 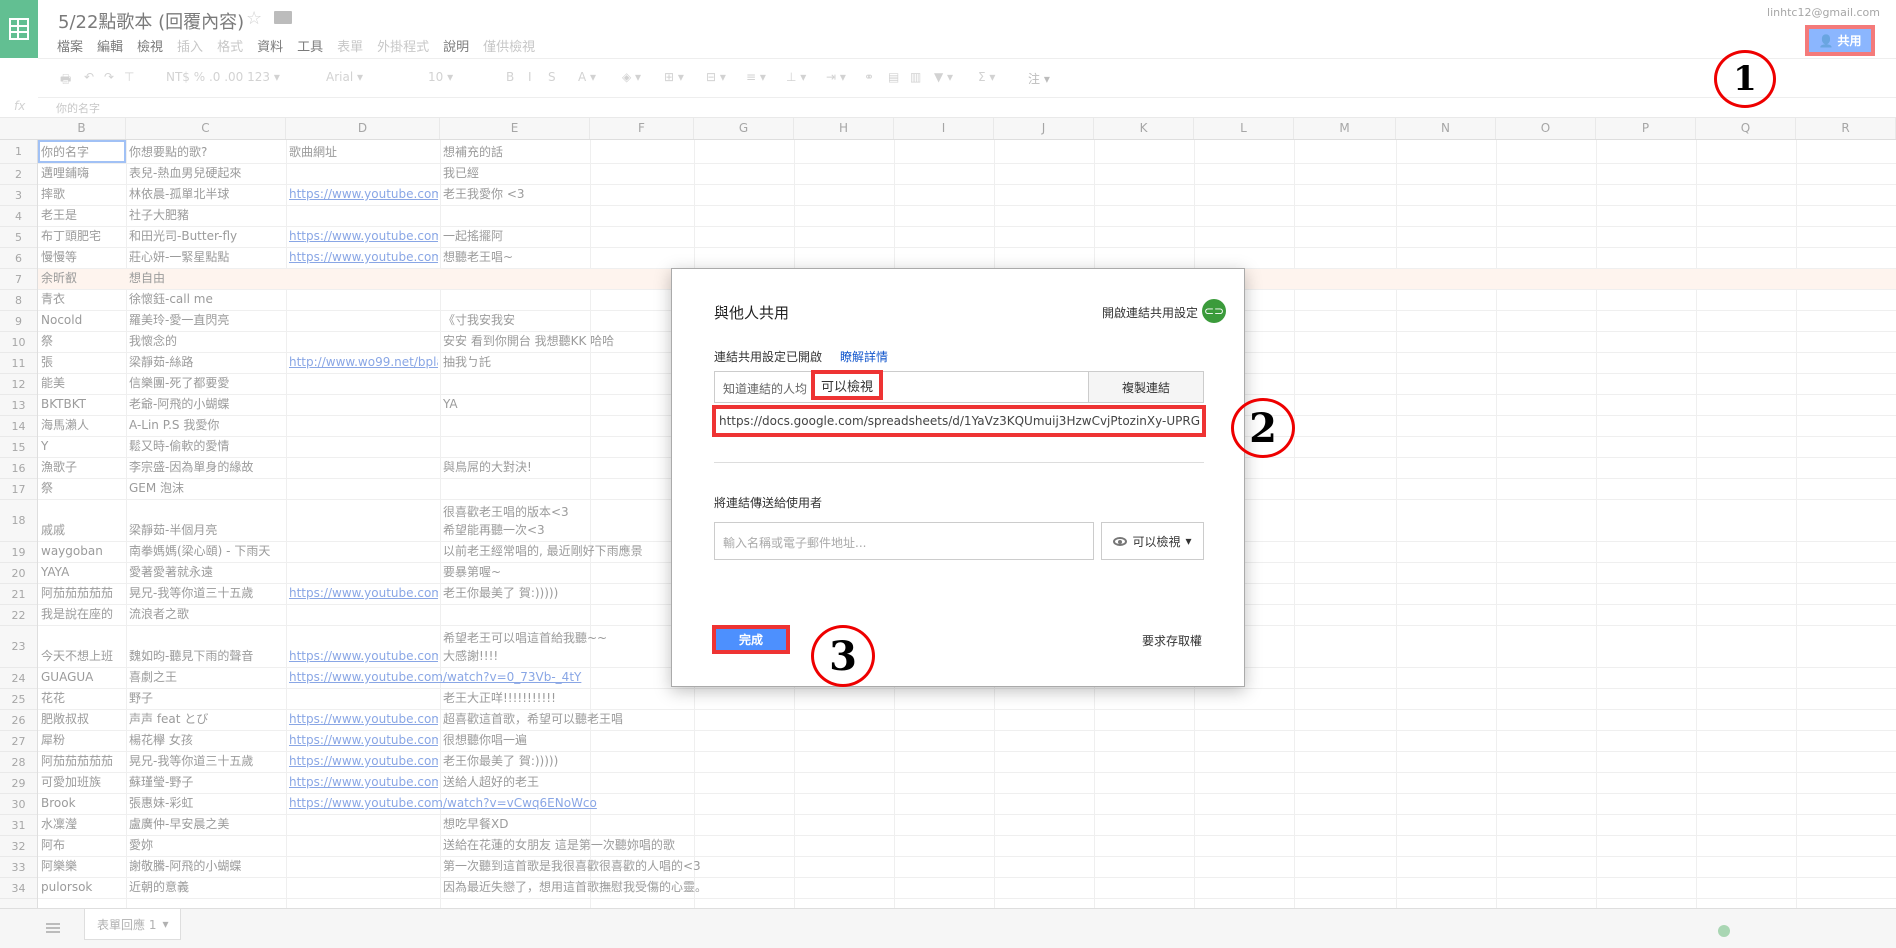 What do you see at coordinates (1263, 428) in the screenshot?
I see `annotation-marker-2: 2` at bounding box center [1263, 428].